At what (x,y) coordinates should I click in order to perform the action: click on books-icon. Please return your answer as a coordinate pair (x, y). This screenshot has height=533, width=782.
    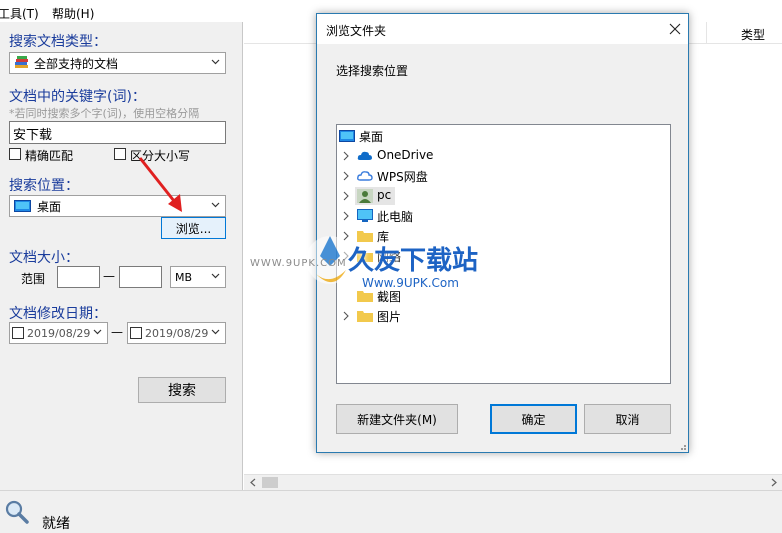
    Looking at the image, I should click on (22, 63).